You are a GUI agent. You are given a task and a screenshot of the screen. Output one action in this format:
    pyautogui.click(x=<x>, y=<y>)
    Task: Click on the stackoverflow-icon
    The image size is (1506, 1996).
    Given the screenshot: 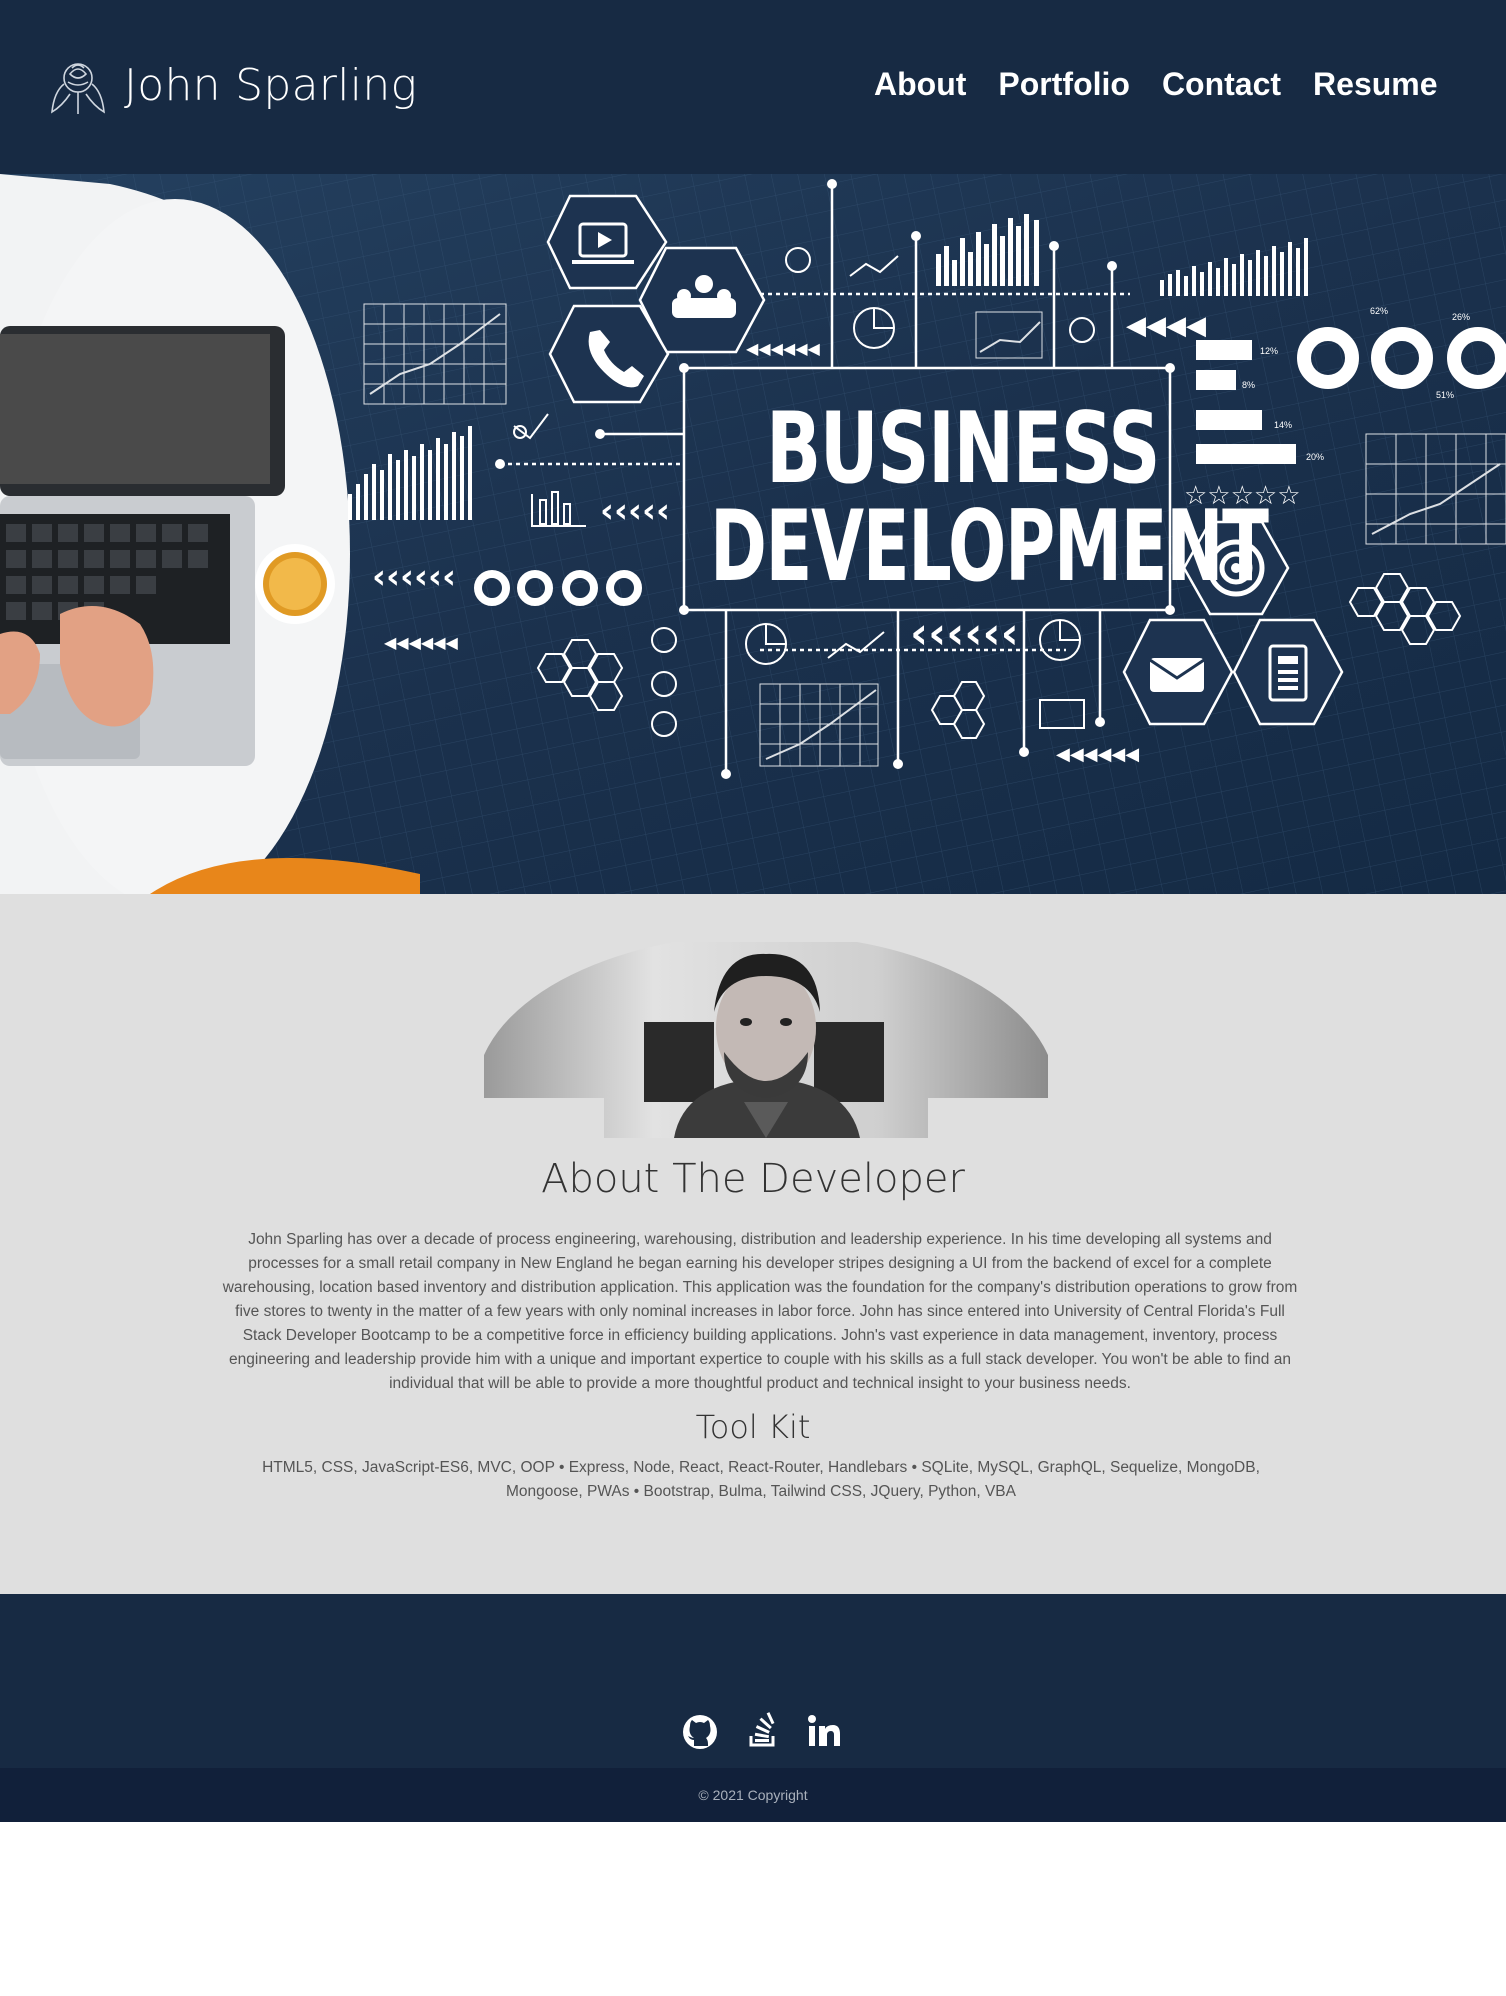 What is the action you would take?
    pyautogui.click(x=762, y=1732)
    